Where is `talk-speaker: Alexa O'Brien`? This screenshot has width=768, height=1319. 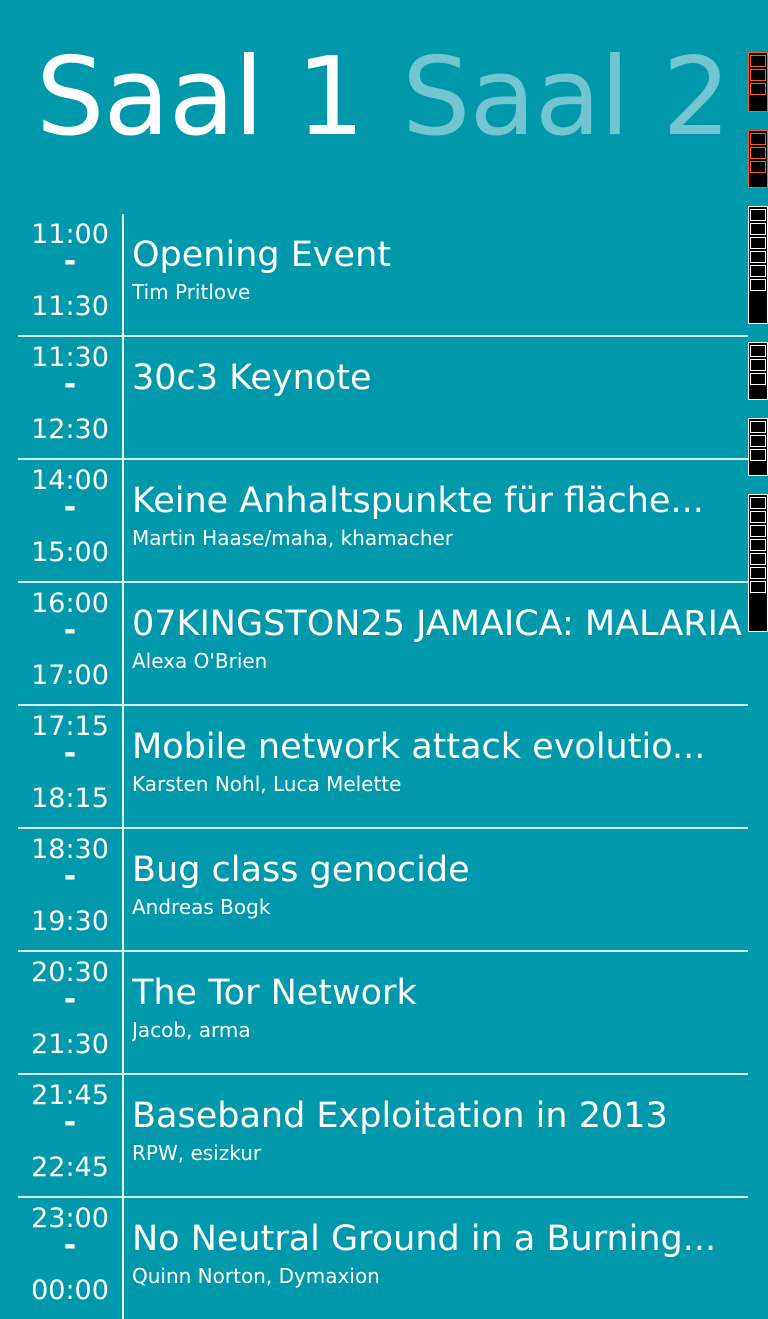 talk-speaker: Alexa O'Brien is located at coordinates (440, 661).